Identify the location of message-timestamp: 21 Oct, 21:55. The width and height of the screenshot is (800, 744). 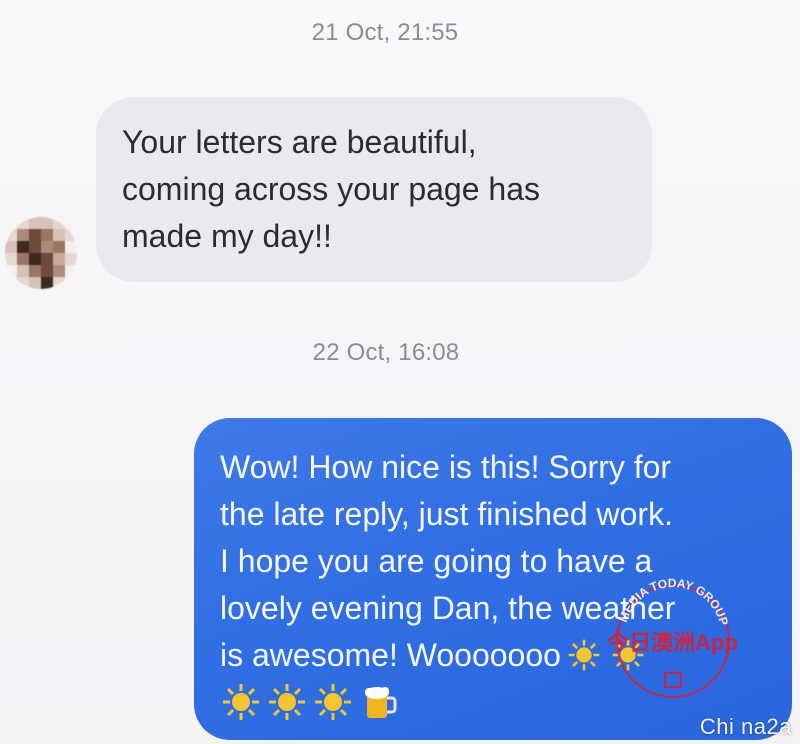
(385, 32).